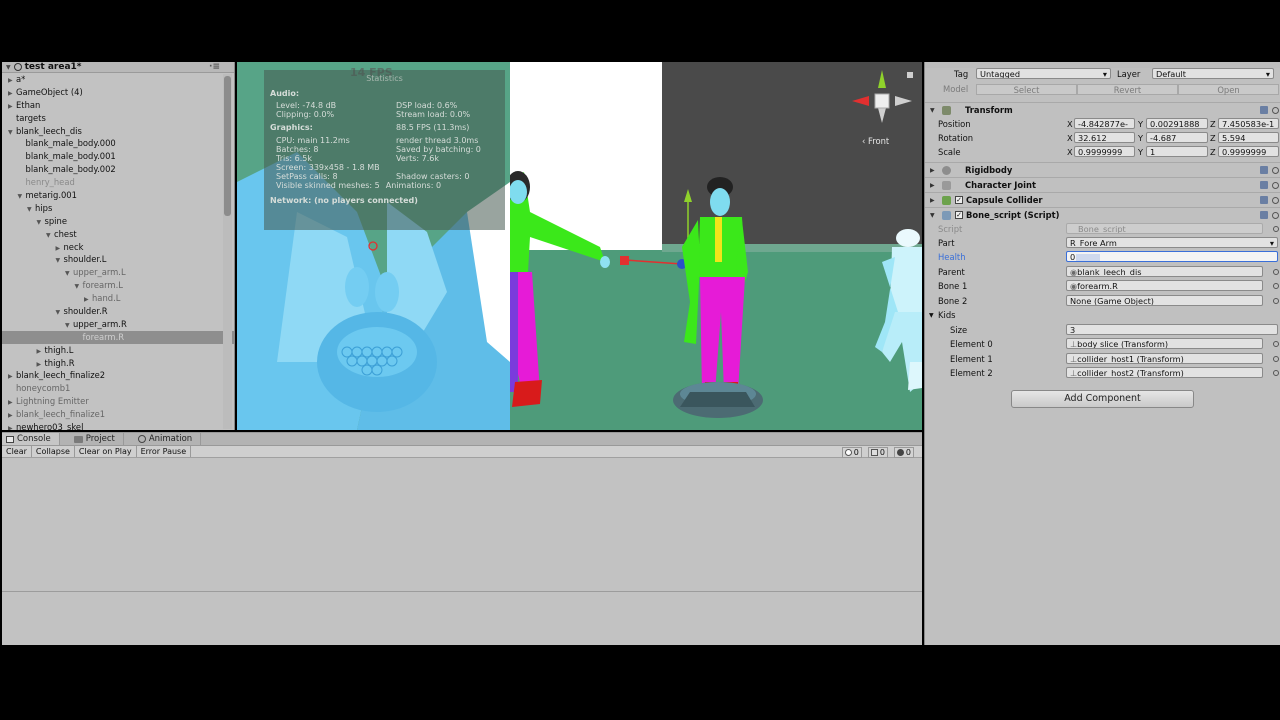 The height and width of the screenshot is (720, 1280). Describe the element at coordinates (118, 414) in the screenshot. I see `hierarchy-item: ▶ blank_leech_finalize1` at that location.